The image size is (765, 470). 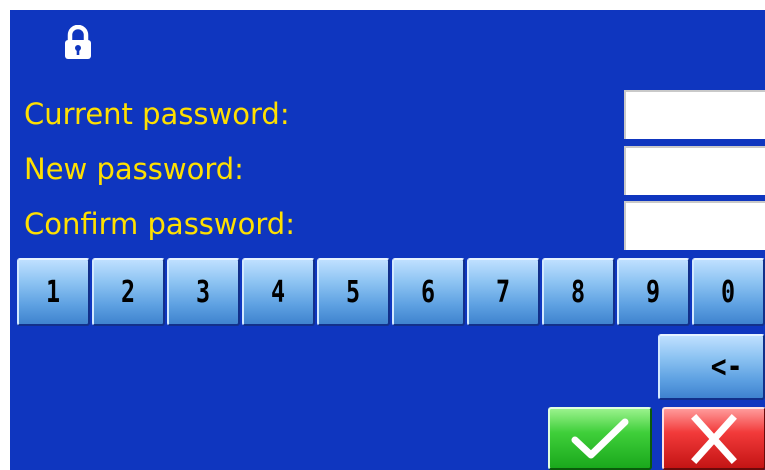 I want to click on close-icon, so click(x=714, y=438).